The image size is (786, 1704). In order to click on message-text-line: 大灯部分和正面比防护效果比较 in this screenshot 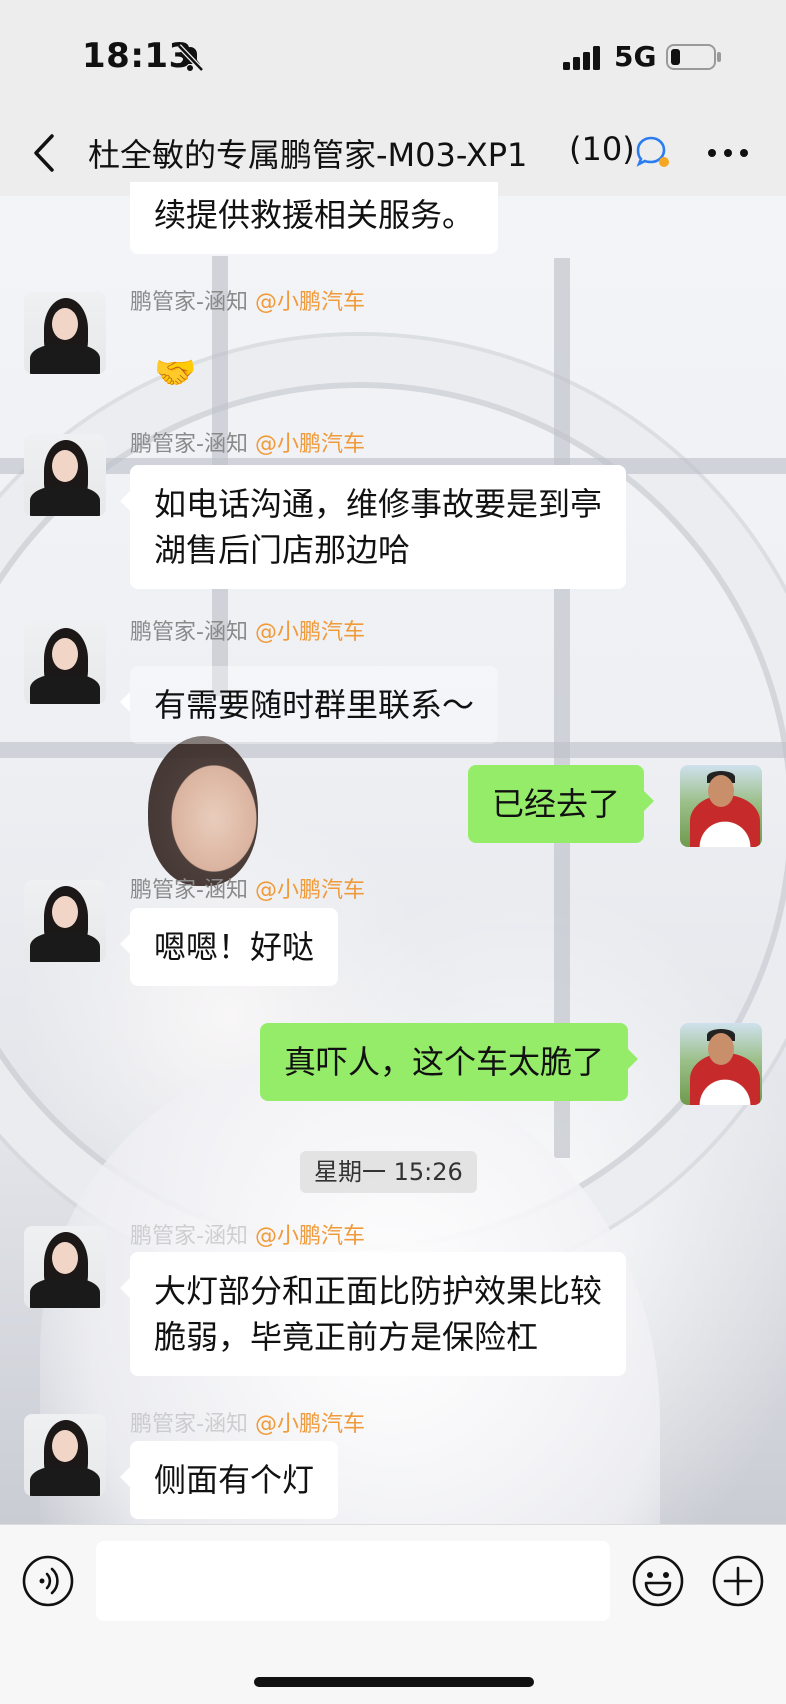, I will do `click(378, 1291)`.